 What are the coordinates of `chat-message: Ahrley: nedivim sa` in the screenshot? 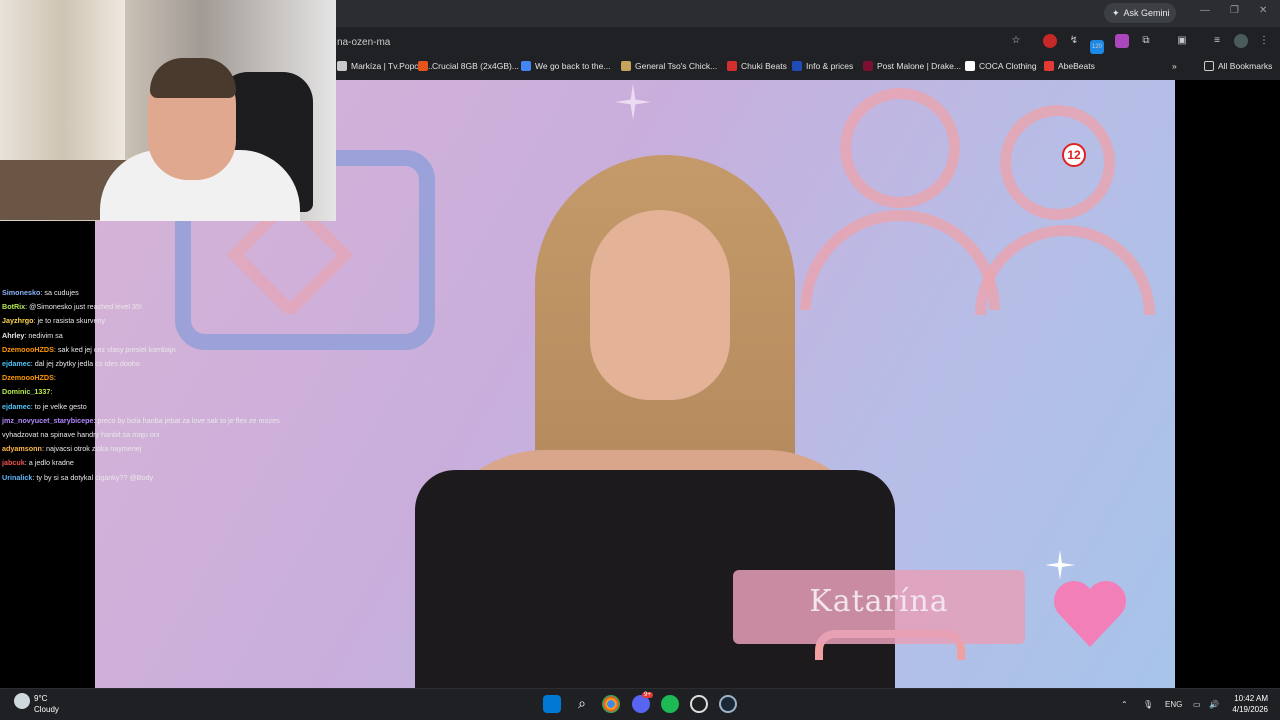 It's located at (167, 336).